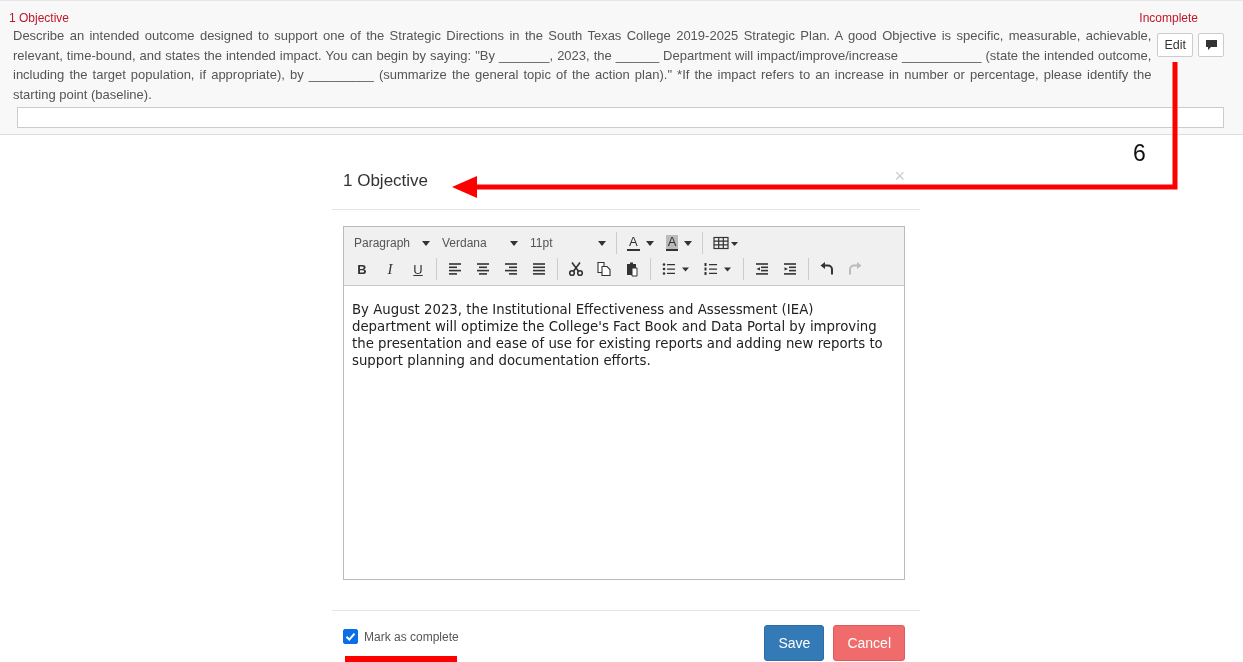  What do you see at coordinates (762, 269) in the screenshot?
I see `outdent-icon` at bounding box center [762, 269].